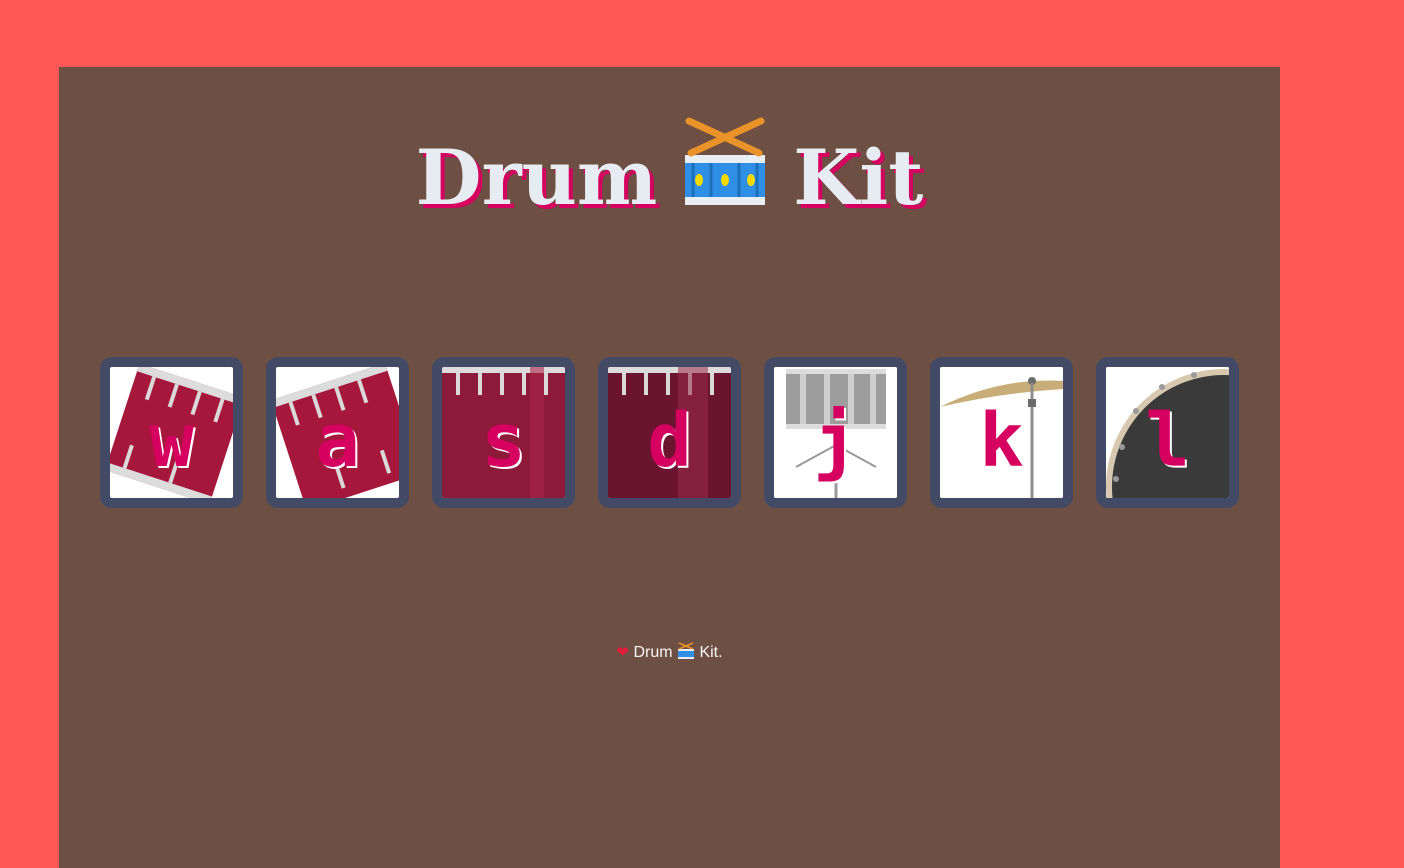 Image resolution: width=1404 pixels, height=868 pixels. I want to click on pad-key-label: a, so click(337, 441).